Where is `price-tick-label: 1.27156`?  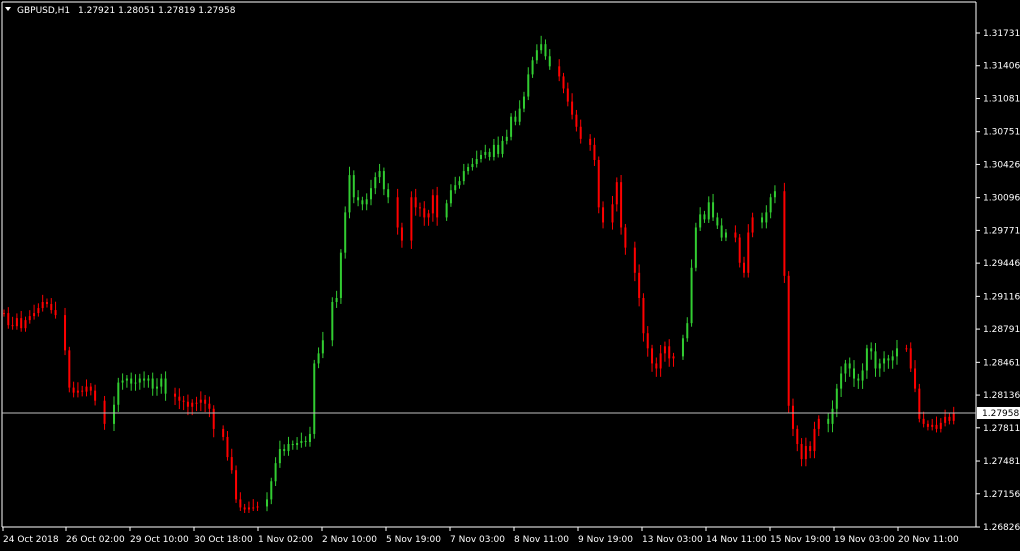
price-tick-label: 1.27156 is located at coordinates (1001, 495).